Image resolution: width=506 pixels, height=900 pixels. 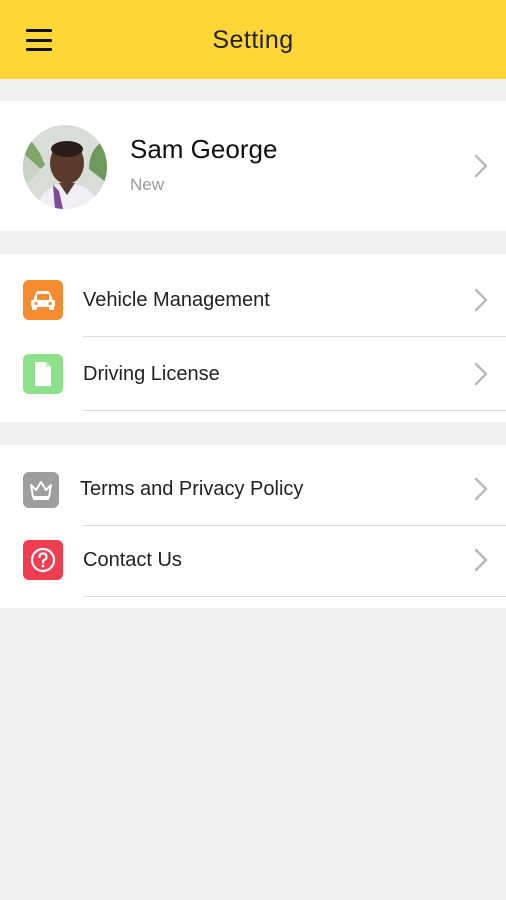 I want to click on profile-card, so click(x=253, y=166).